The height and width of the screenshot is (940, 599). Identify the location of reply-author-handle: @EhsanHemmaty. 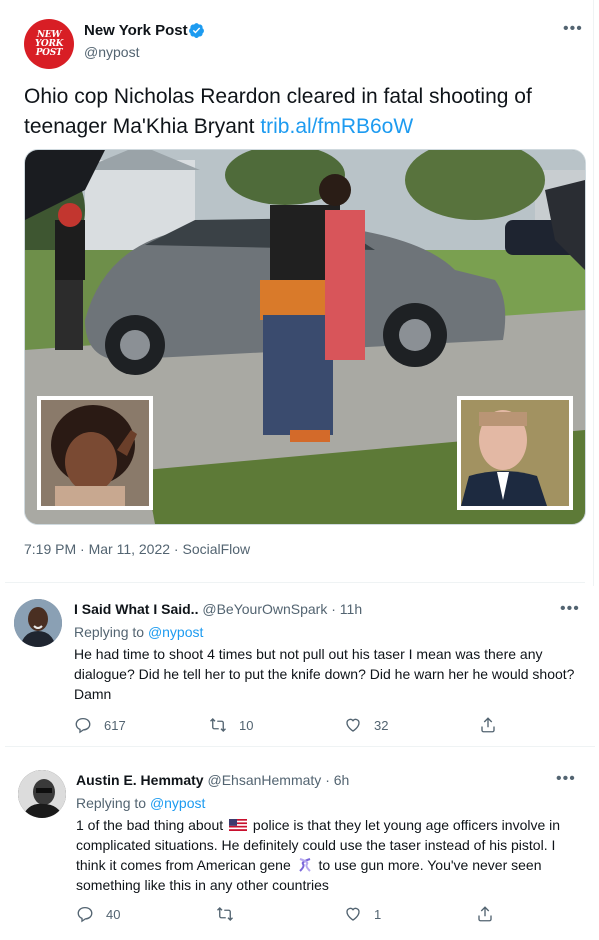
(264, 780).